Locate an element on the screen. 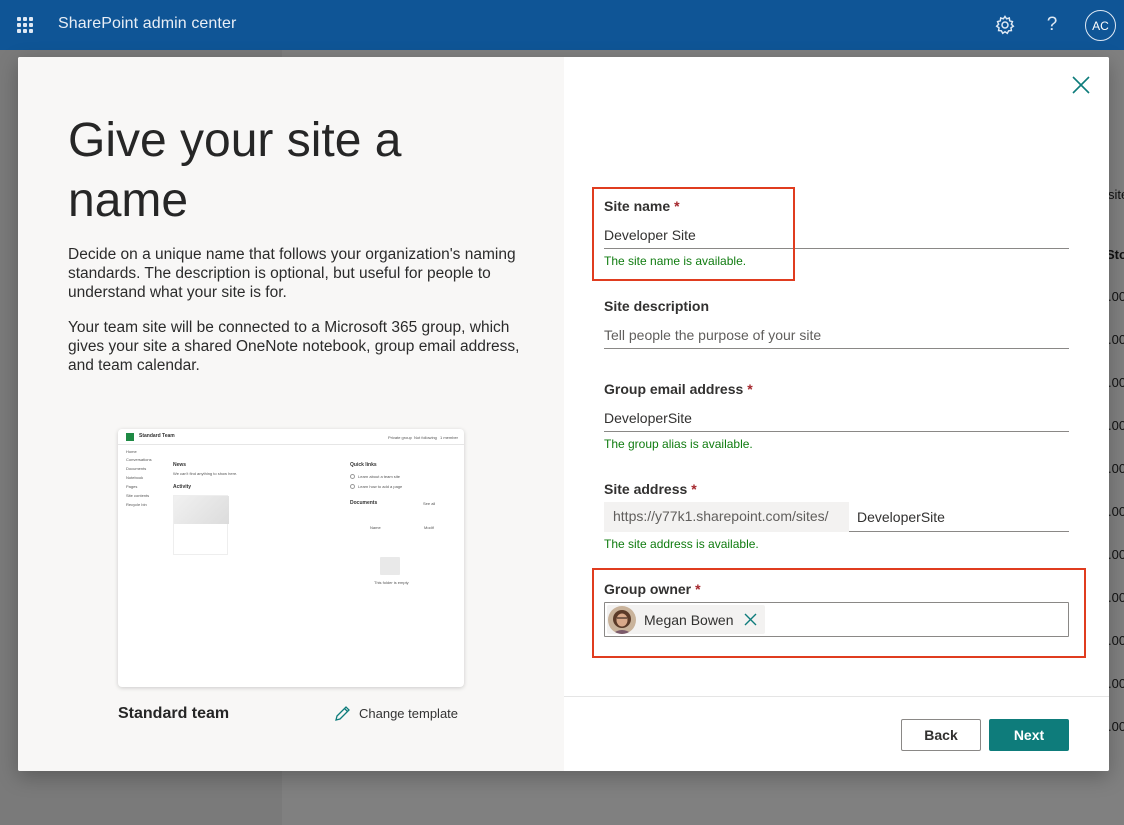 Image resolution: width=1124 pixels, height=825 pixels. group-email-input is located at coordinates (836, 418).